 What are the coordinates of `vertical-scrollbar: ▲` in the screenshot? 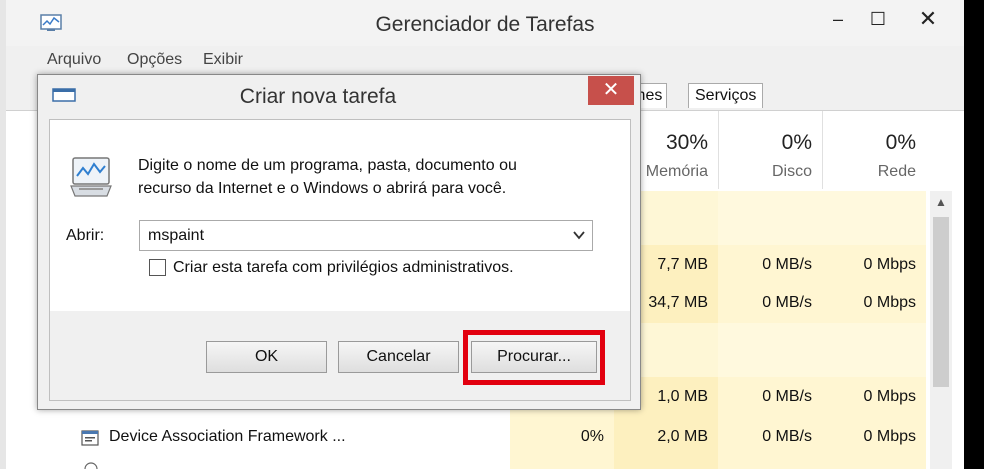 It's located at (941, 330).